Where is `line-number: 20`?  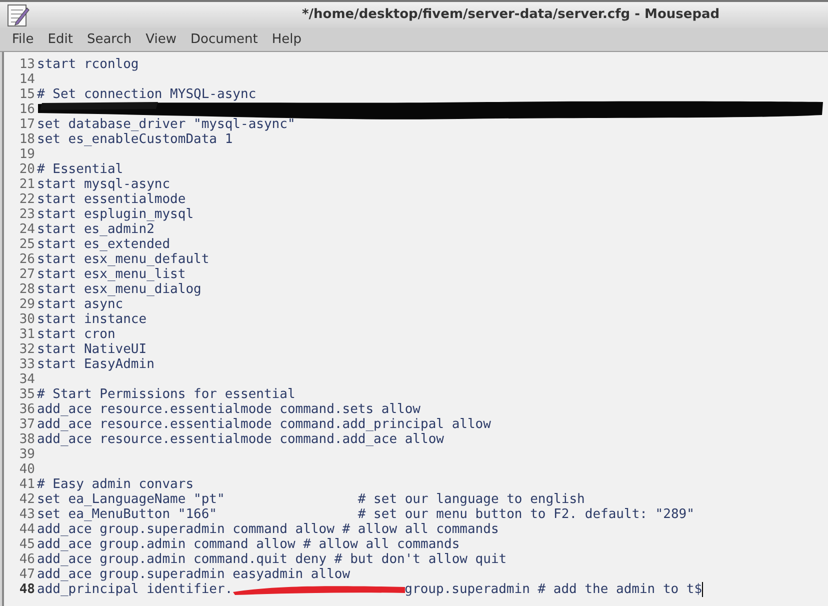 line-number: 20 is located at coordinates (27, 169).